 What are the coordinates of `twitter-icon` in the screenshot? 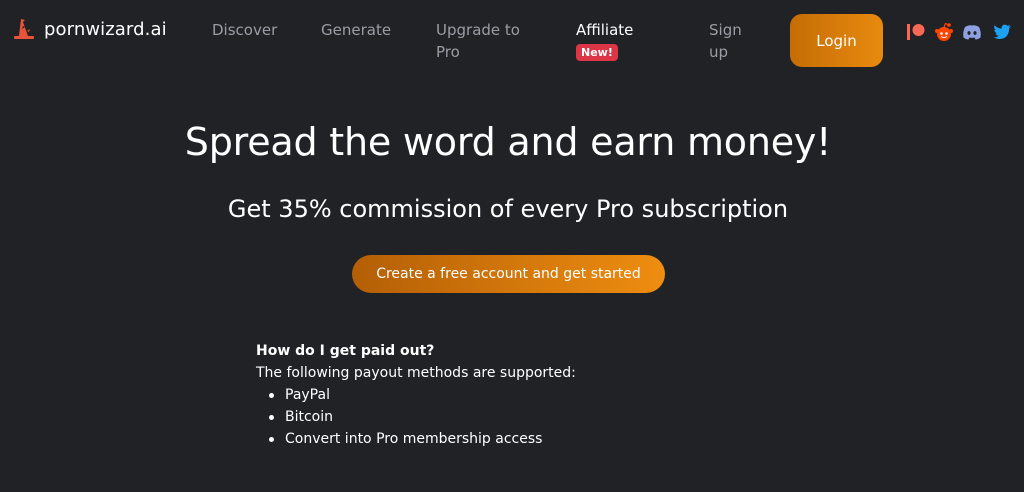 It's located at (1002, 32).